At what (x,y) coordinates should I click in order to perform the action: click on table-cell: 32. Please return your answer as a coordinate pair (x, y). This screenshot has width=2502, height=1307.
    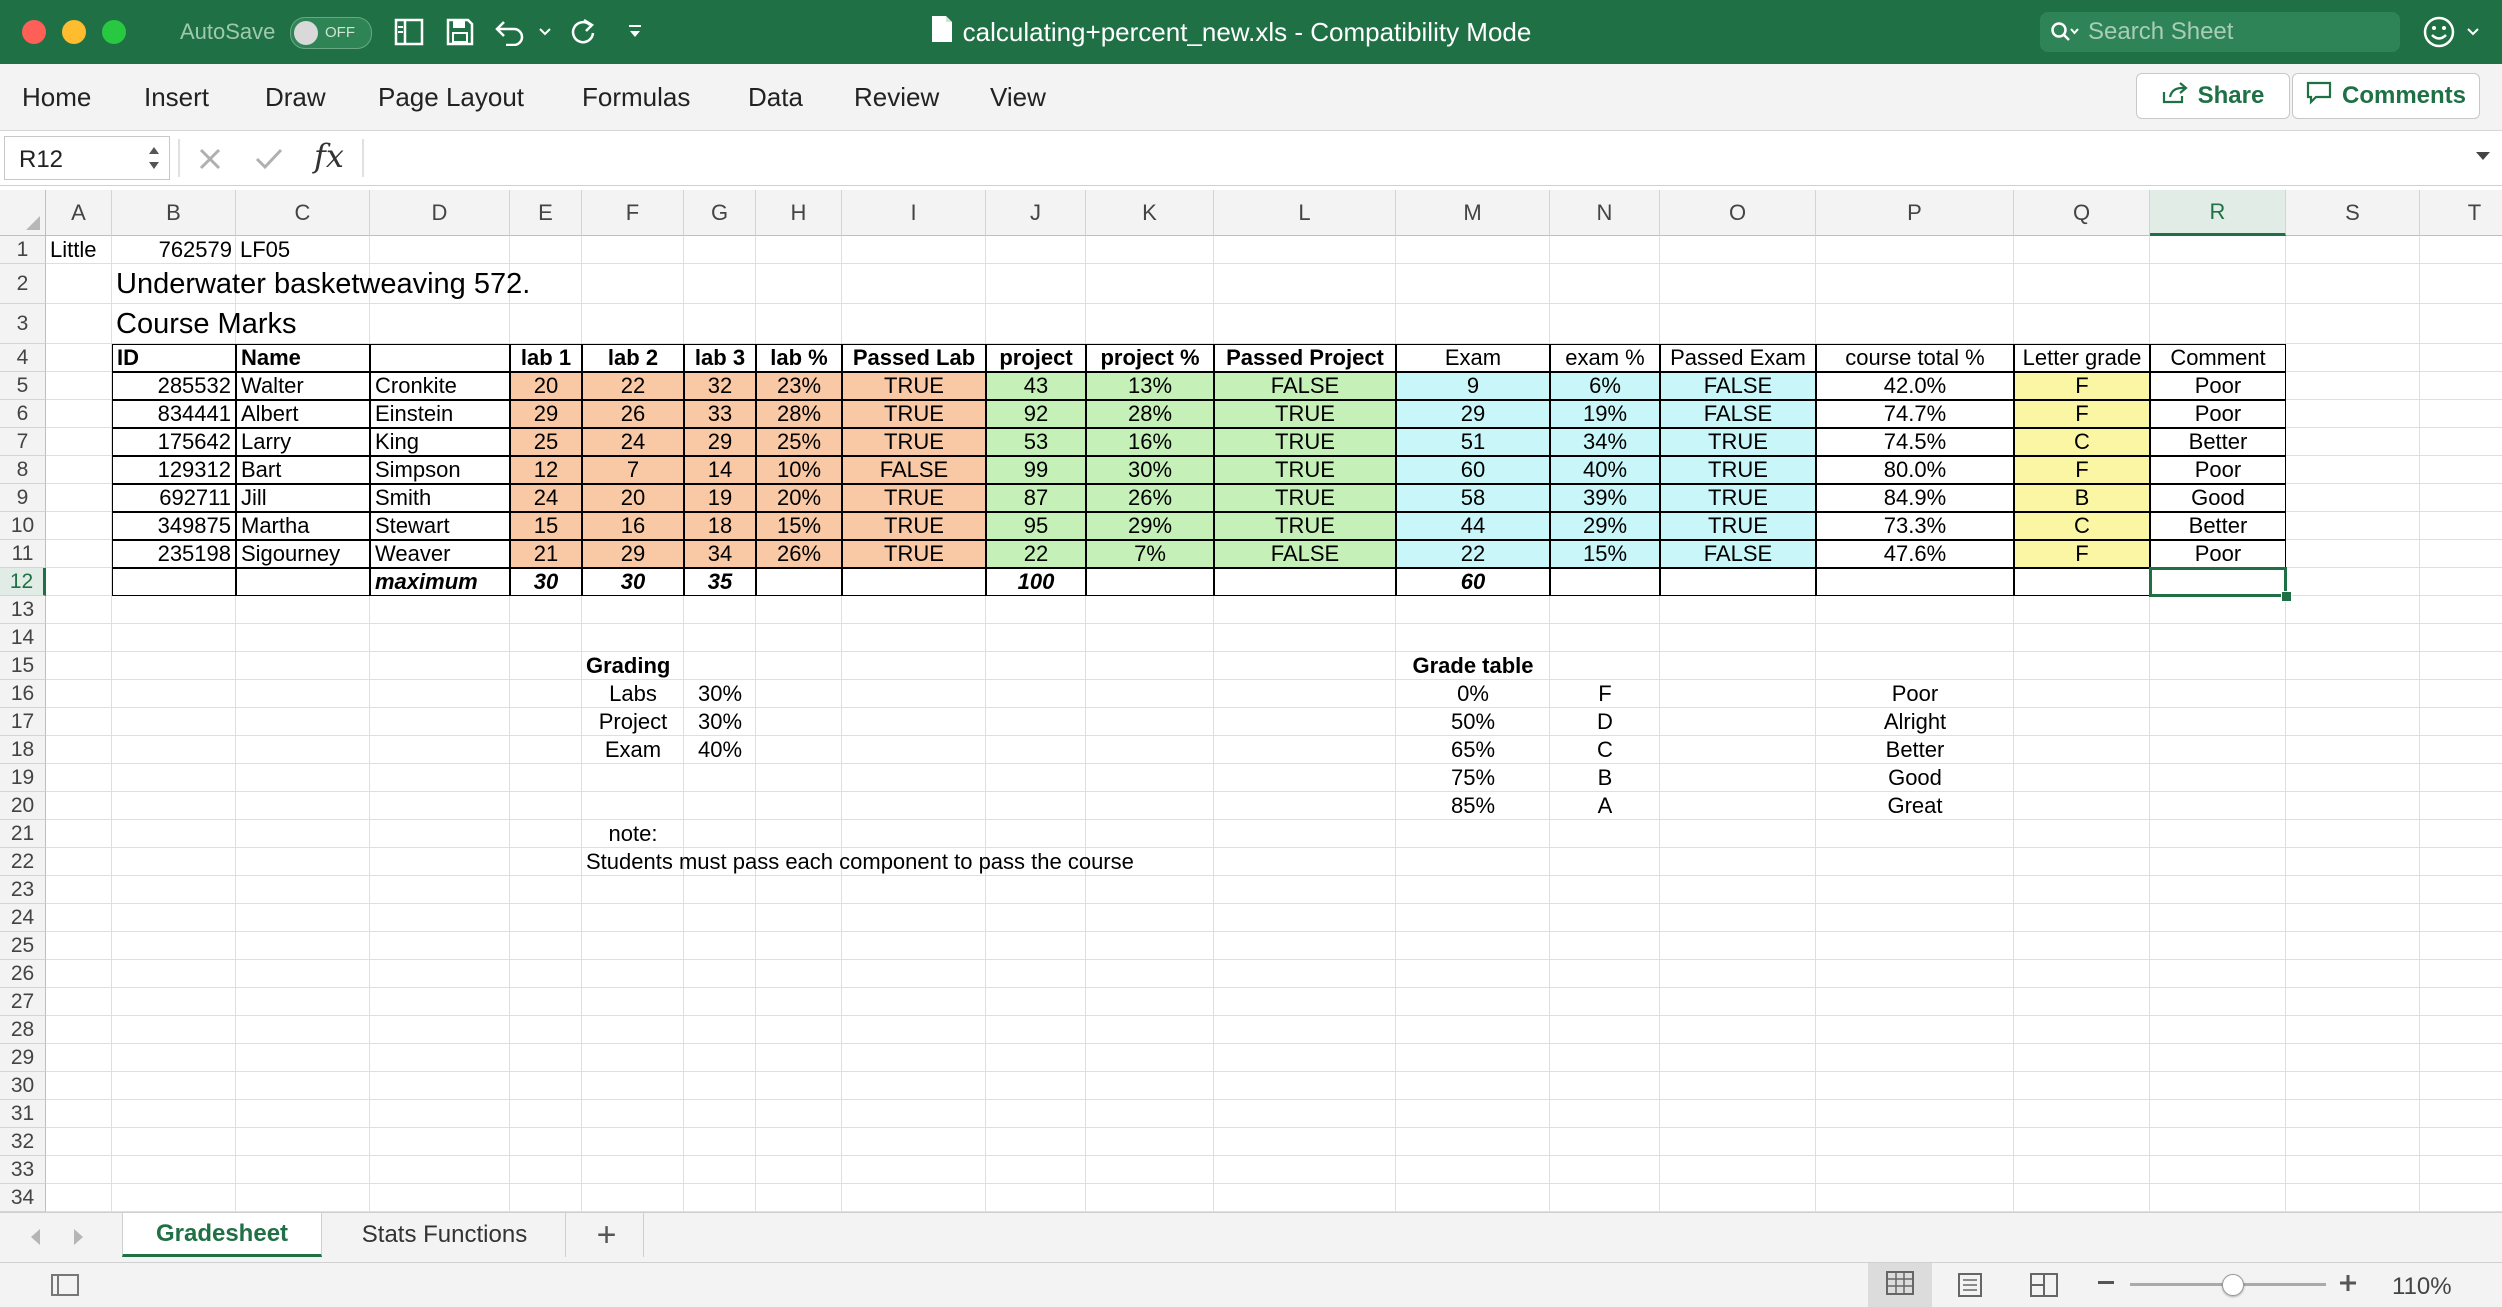
    Looking at the image, I should click on (720, 386).